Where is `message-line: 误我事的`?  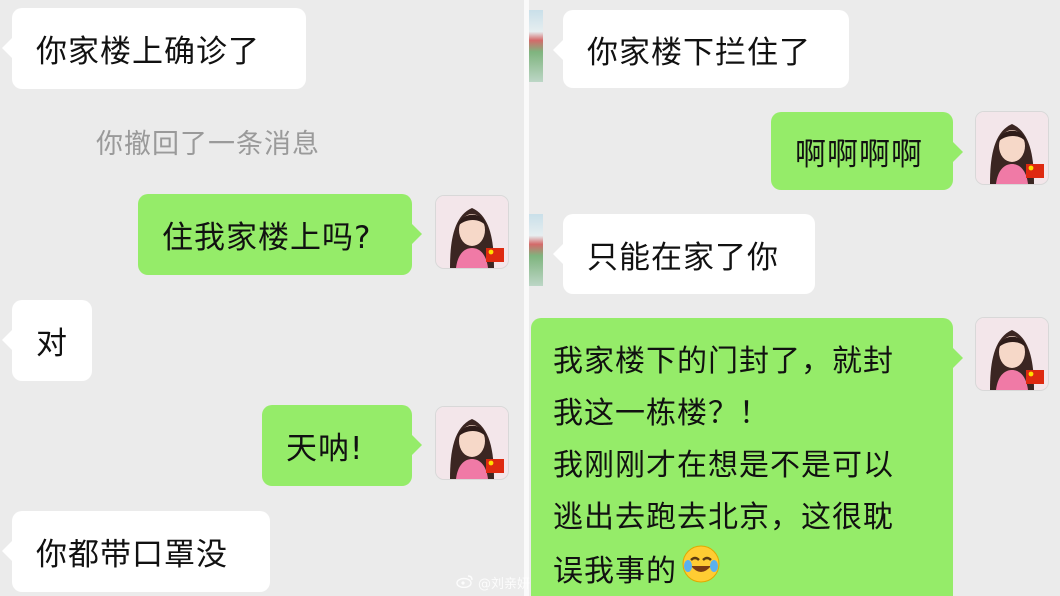
message-line: 误我事的 is located at coordinates (742, 570).